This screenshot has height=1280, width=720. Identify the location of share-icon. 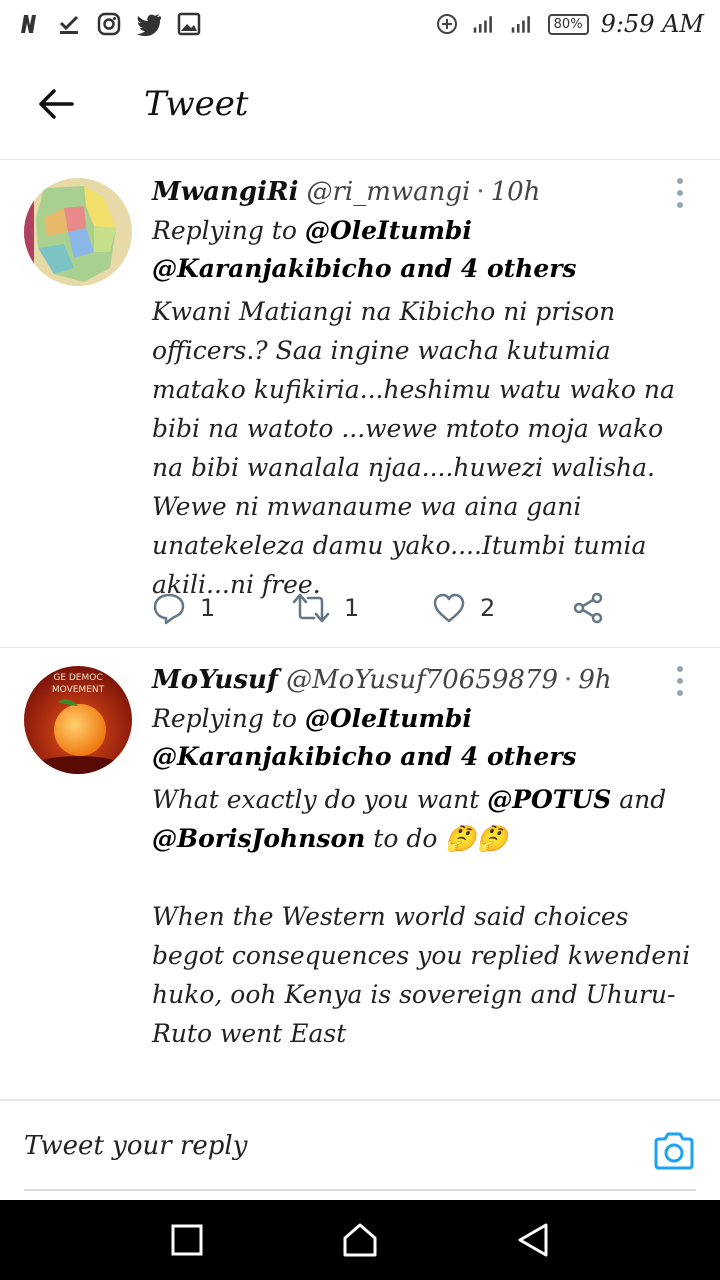
(588, 608).